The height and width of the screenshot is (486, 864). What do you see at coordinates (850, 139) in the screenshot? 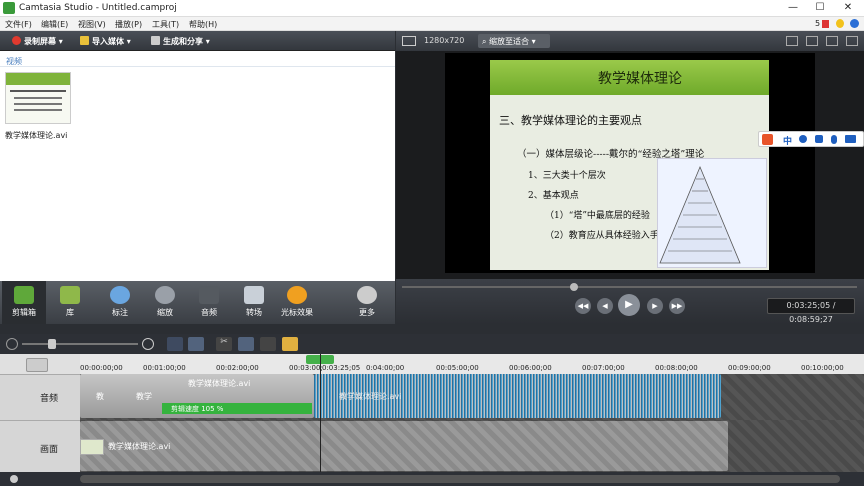
I see `keyboard-icon` at bounding box center [850, 139].